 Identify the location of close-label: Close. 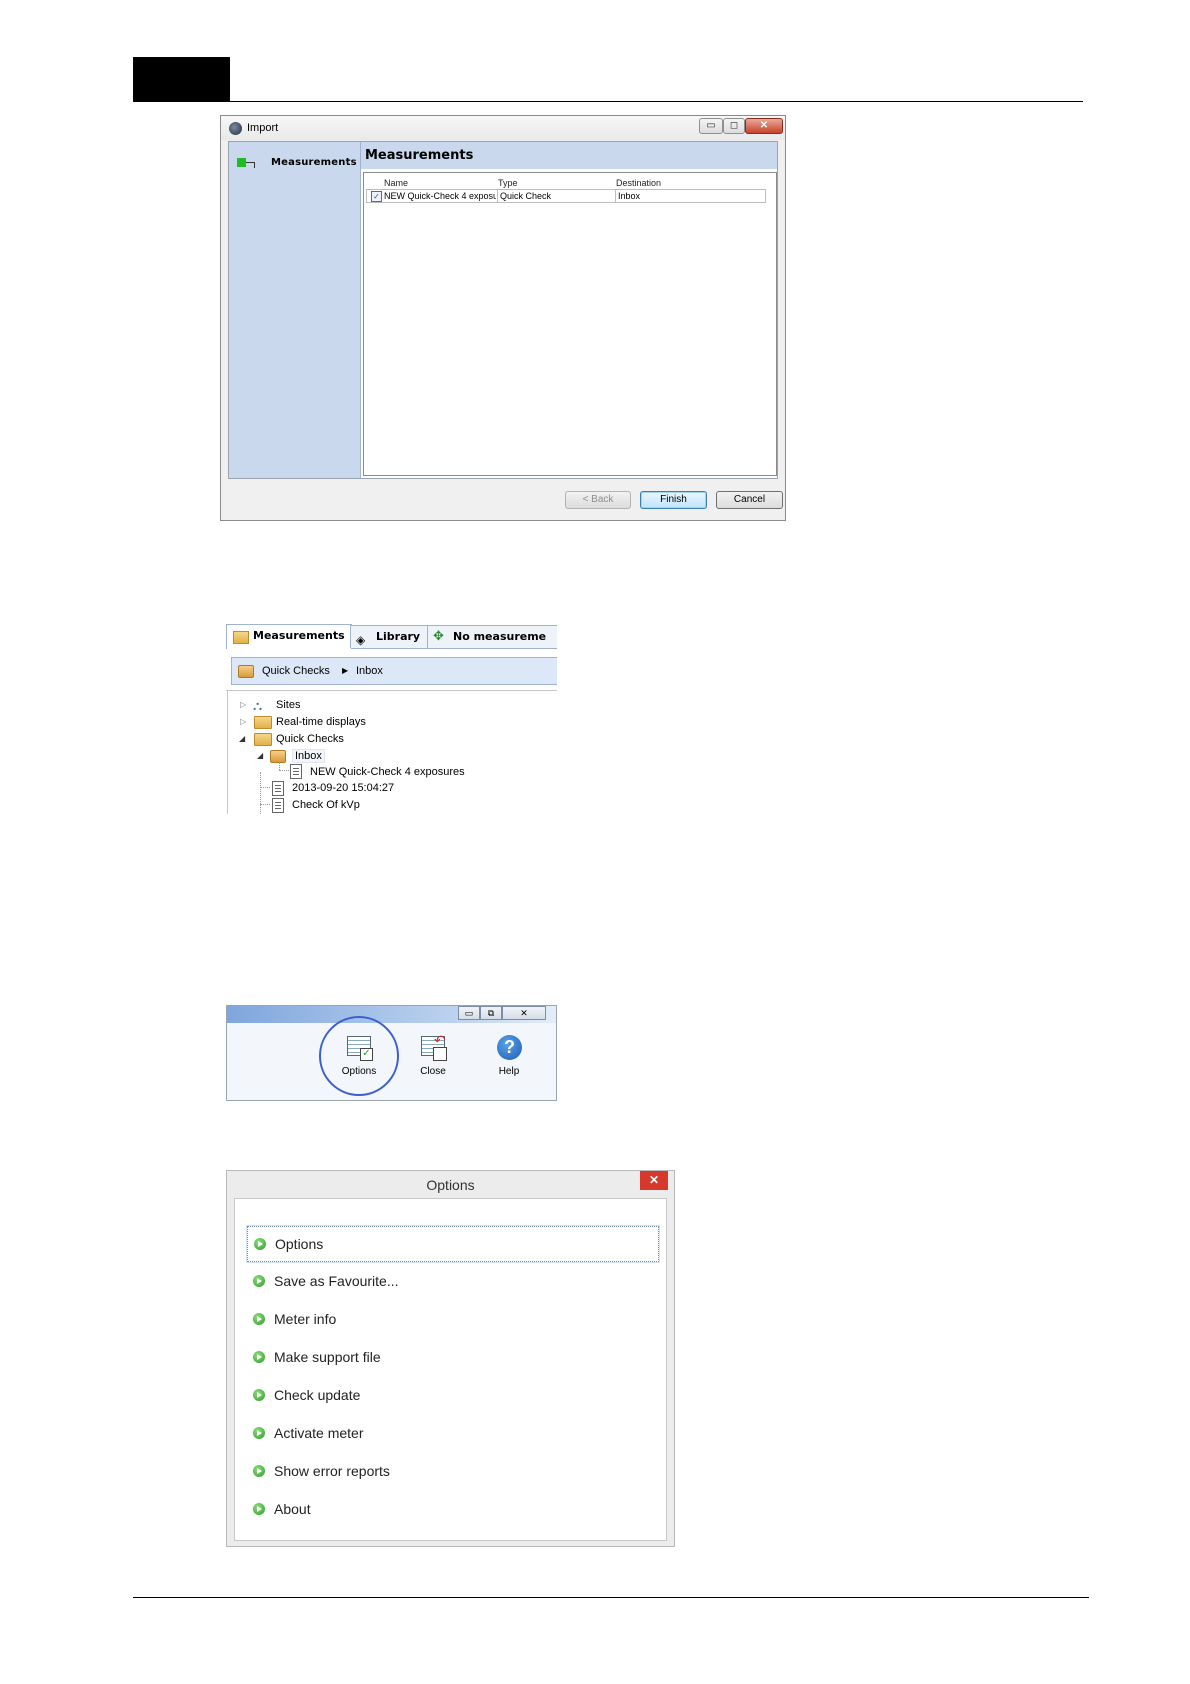
(433, 1071).